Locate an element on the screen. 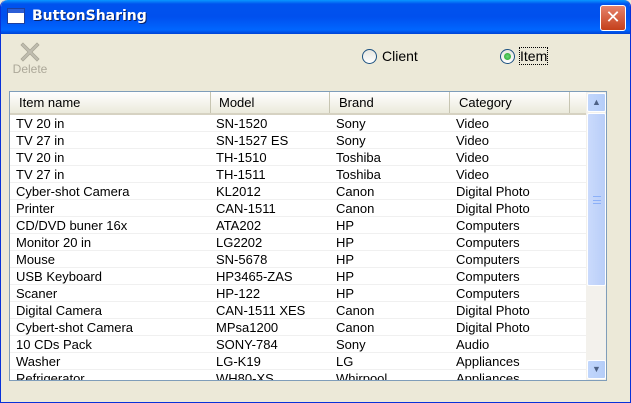  table-row: TV 27 in SN-1527 ES Sony Video is located at coordinates (298, 140).